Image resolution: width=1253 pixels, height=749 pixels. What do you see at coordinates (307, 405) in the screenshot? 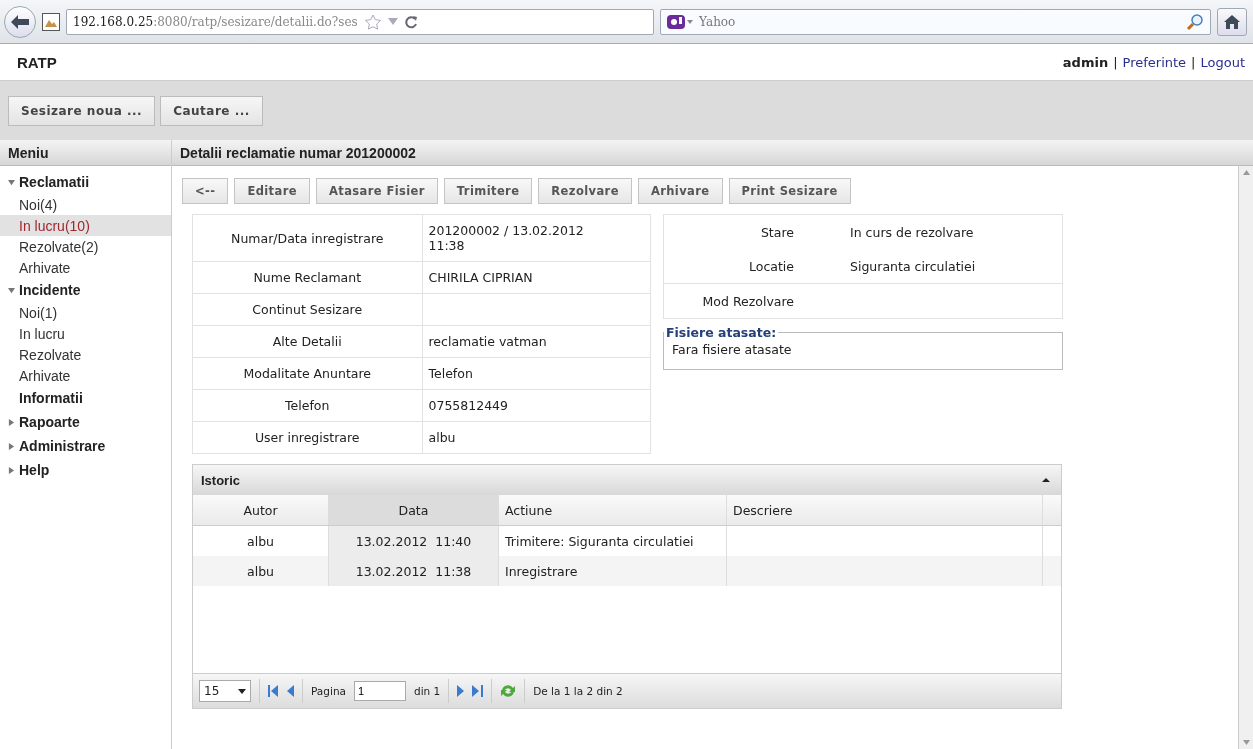
I see `field-label: Telefon` at bounding box center [307, 405].